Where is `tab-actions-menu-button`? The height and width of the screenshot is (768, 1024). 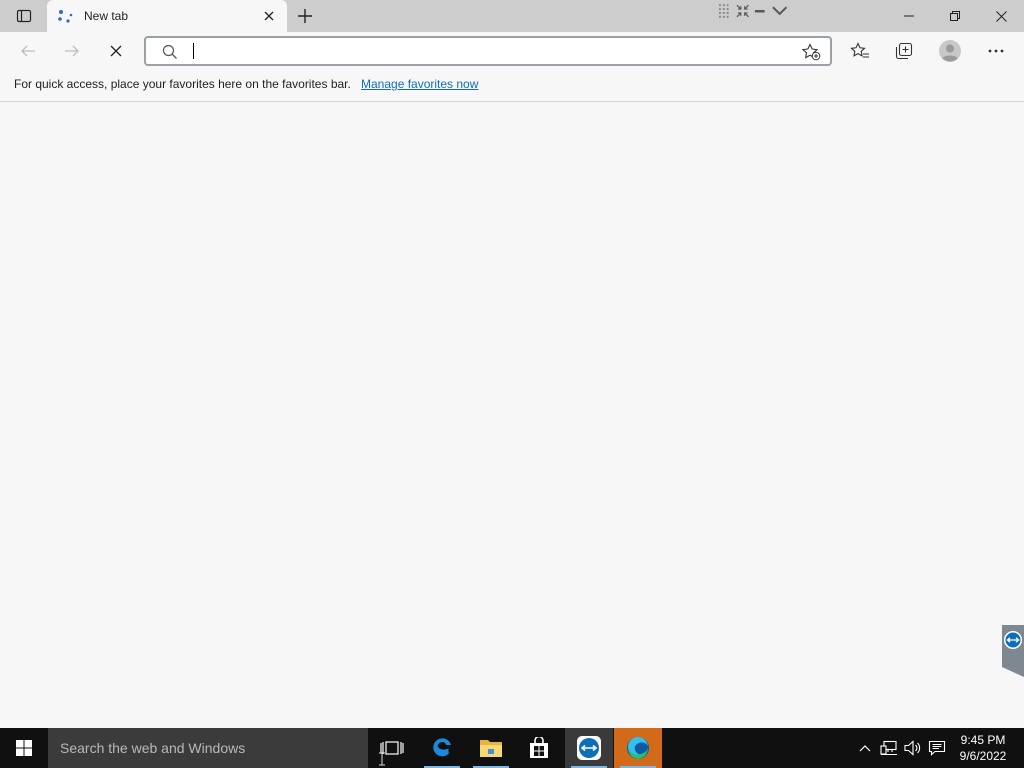
tab-actions-menu-button is located at coordinates (24, 16).